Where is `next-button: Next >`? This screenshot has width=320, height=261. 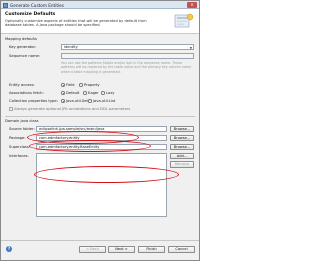 next-button: Next > is located at coordinates (121, 249).